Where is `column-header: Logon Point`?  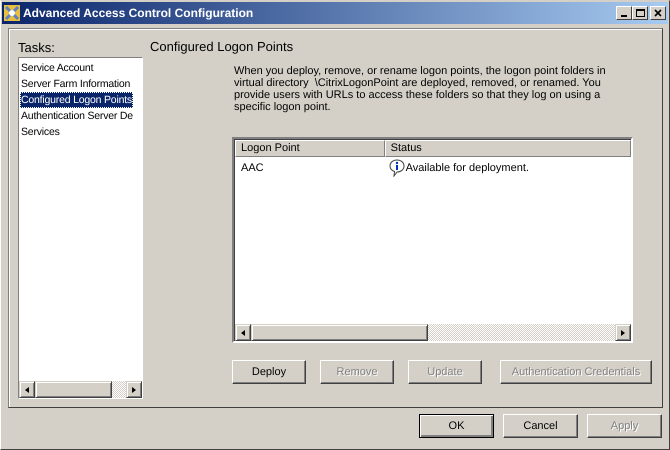 column-header: Logon Point is located at coordinates (310, 148).